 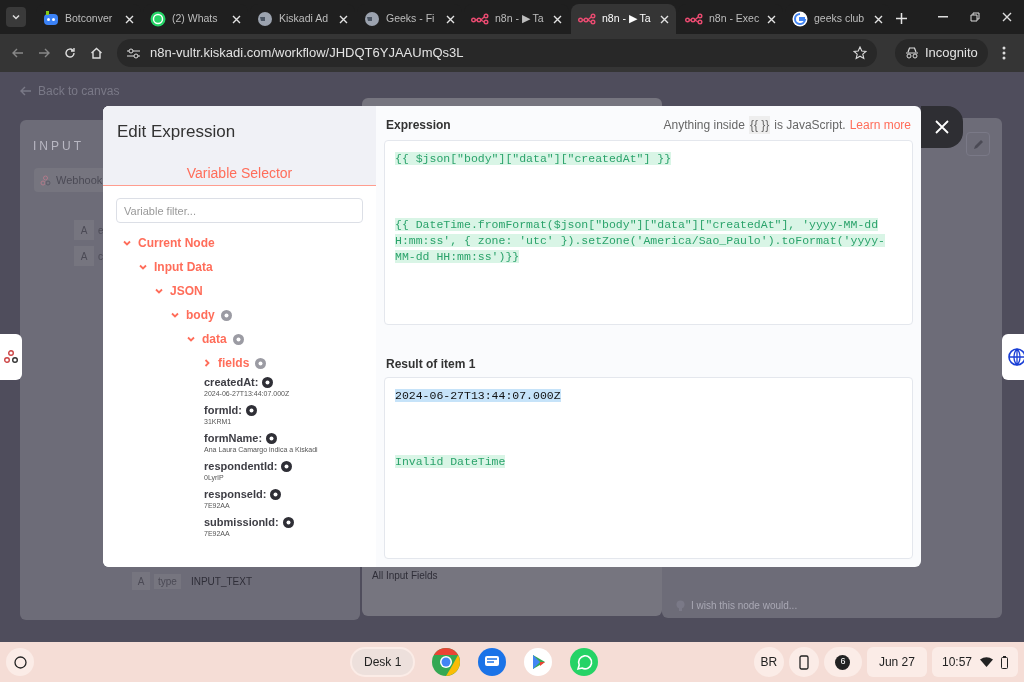 What do you see at coordinates (759, 125) in the screenshot?
I see `hint-code: {{ }}` at bounding box center [759, 125].